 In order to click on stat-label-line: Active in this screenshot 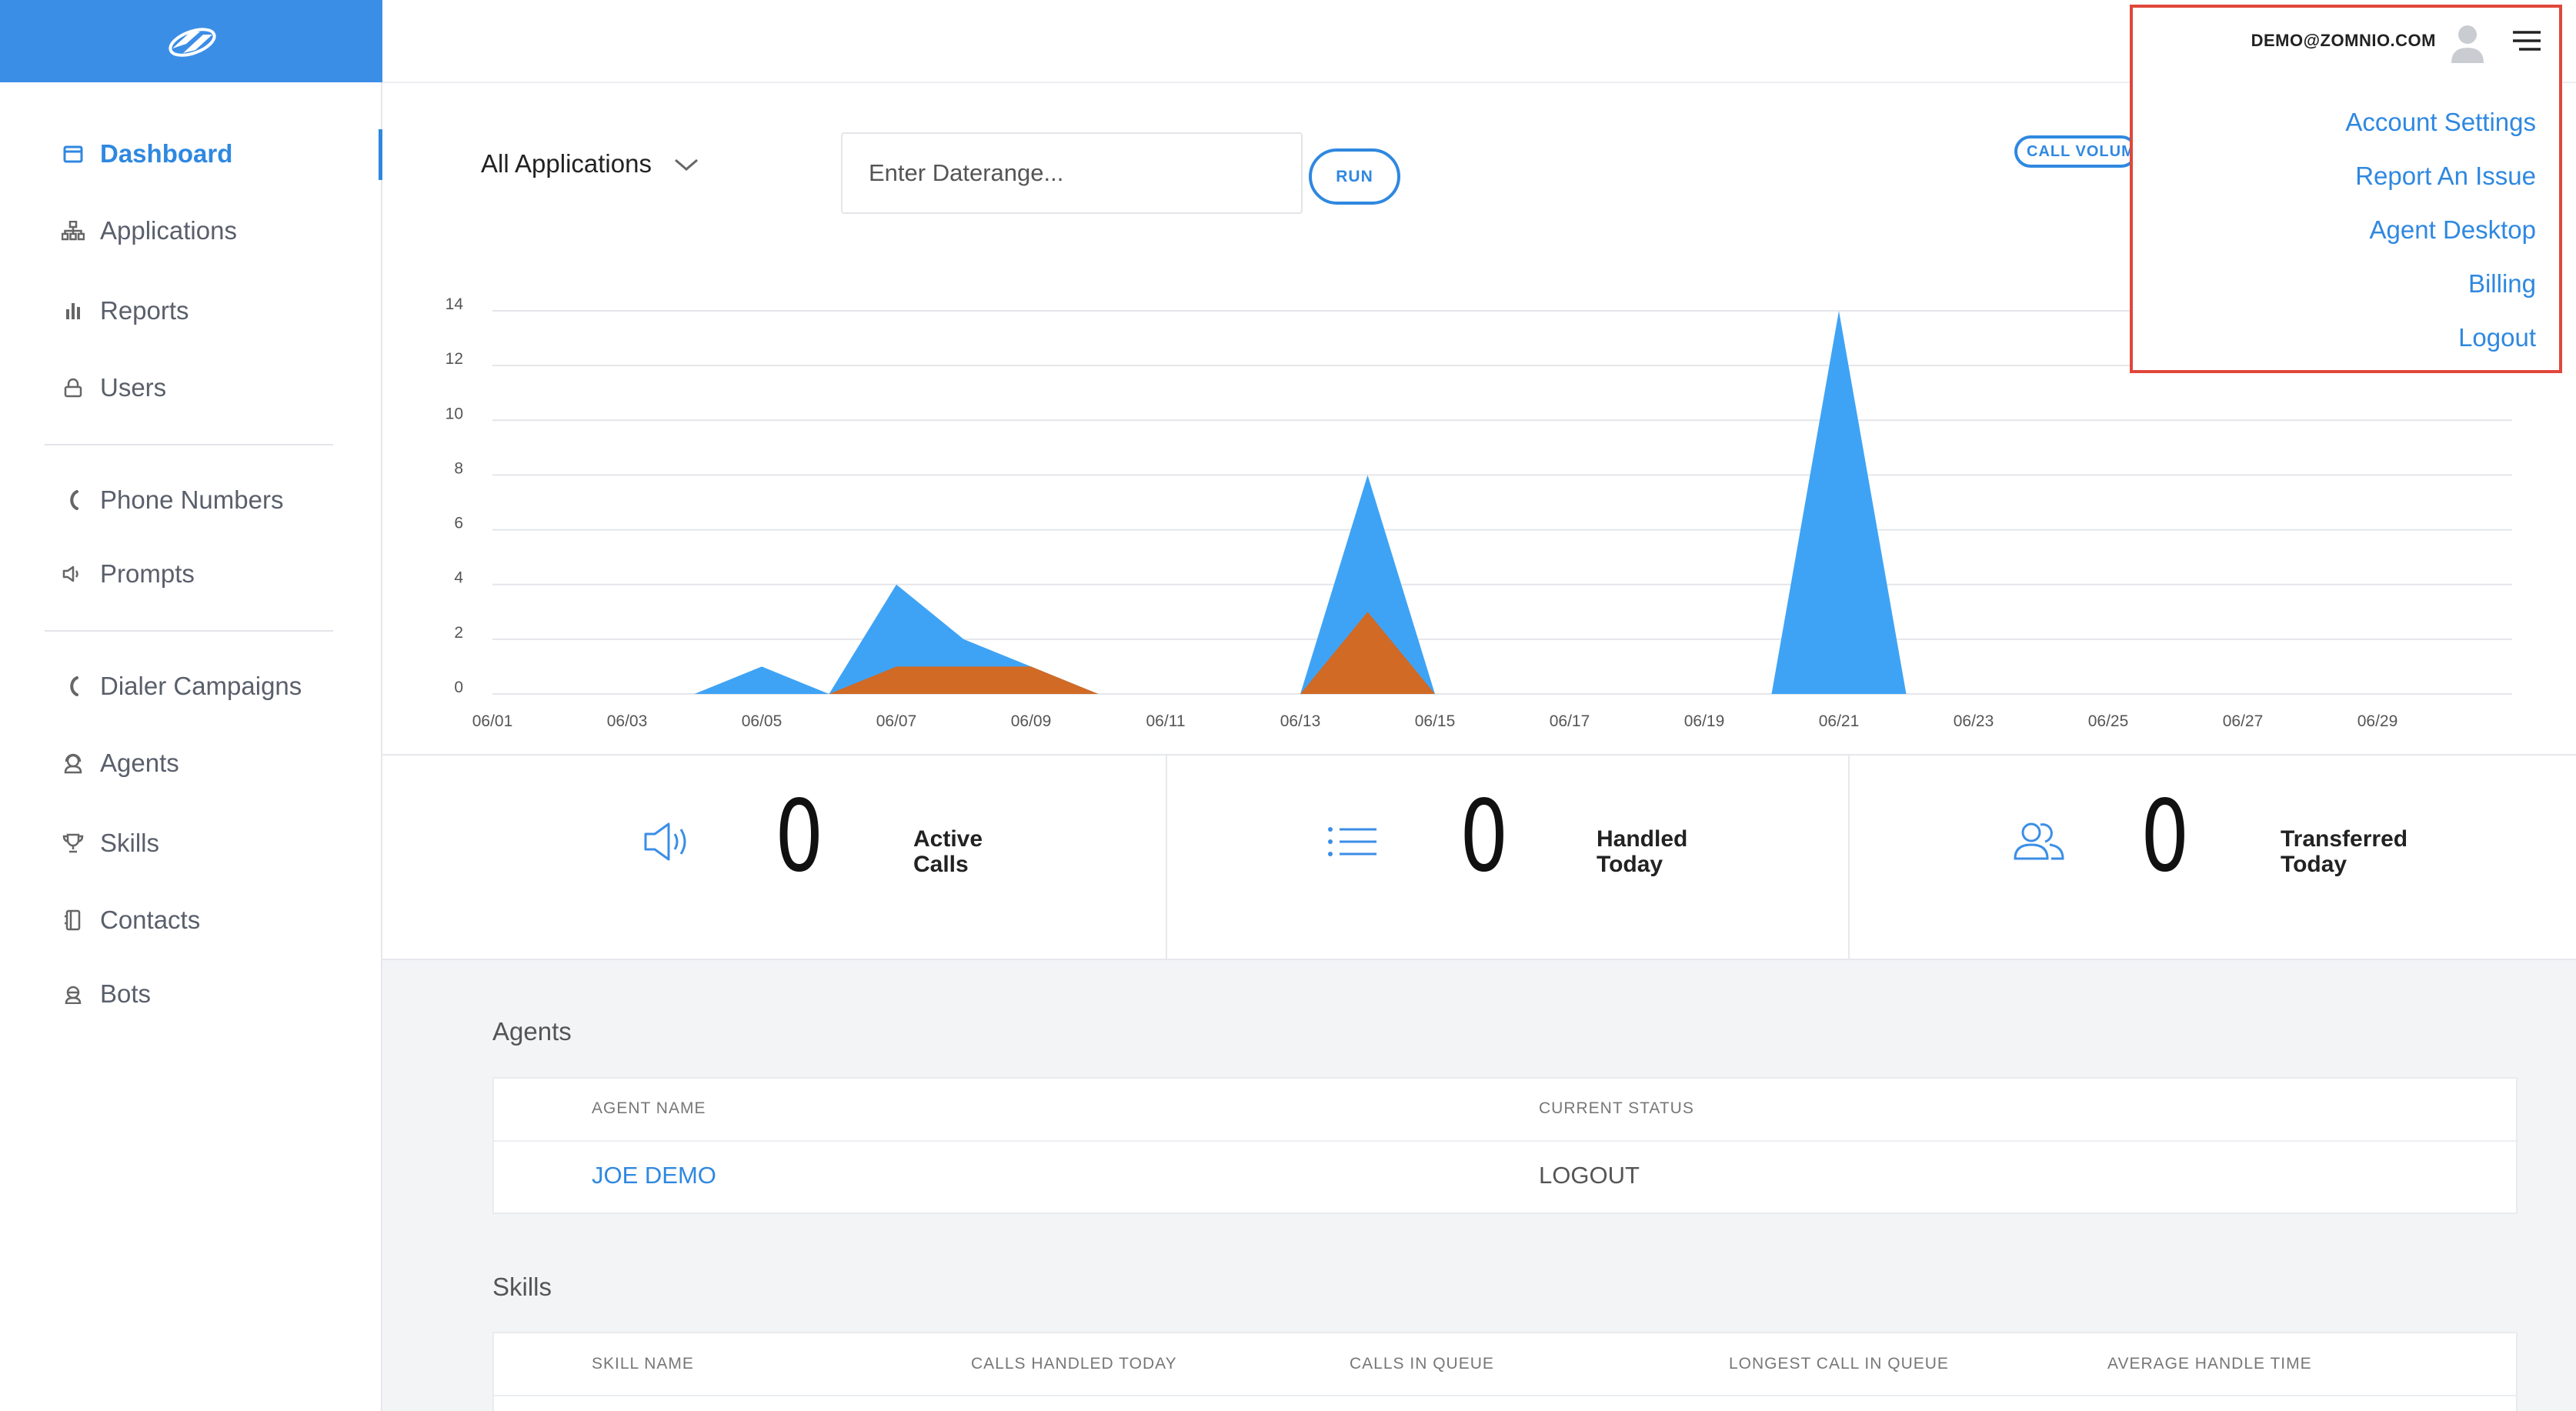, I will do `click(948, 839)`.